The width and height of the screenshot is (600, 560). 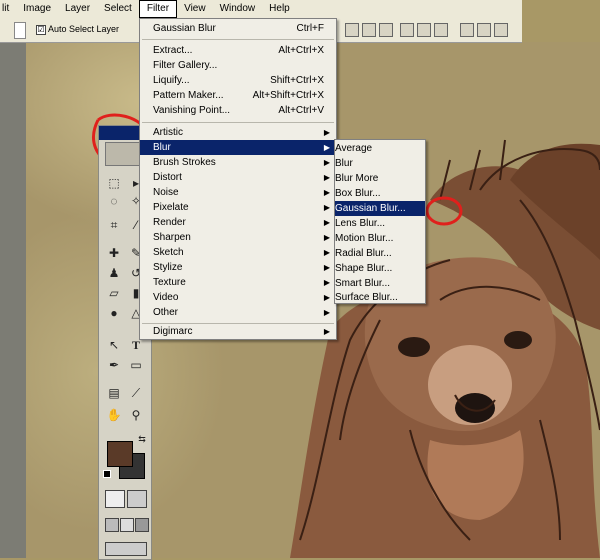 I want to click on crop-icon: ⌗, so click(x=114, y=225).